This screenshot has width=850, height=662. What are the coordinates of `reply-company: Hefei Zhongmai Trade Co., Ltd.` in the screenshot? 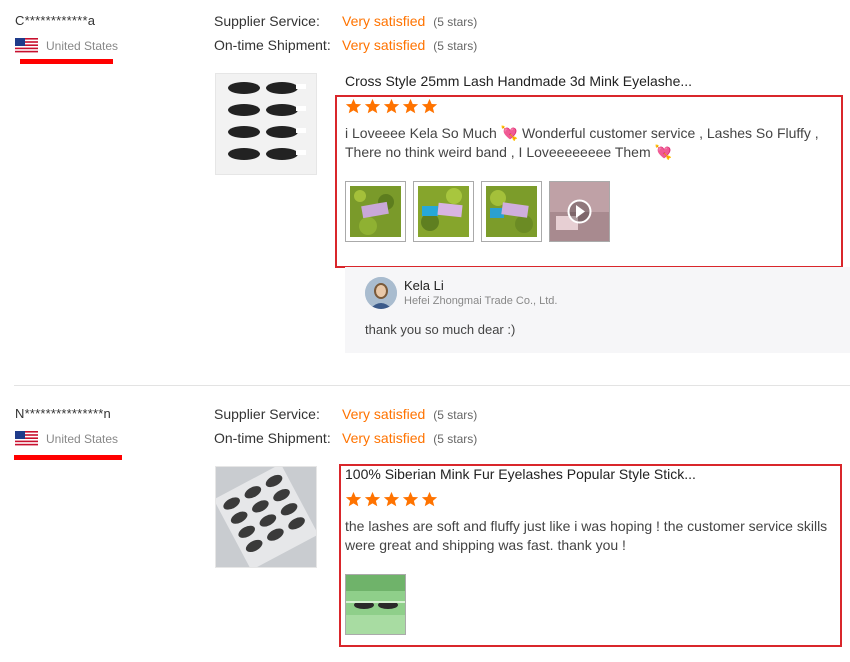 It's located at (481, 301).